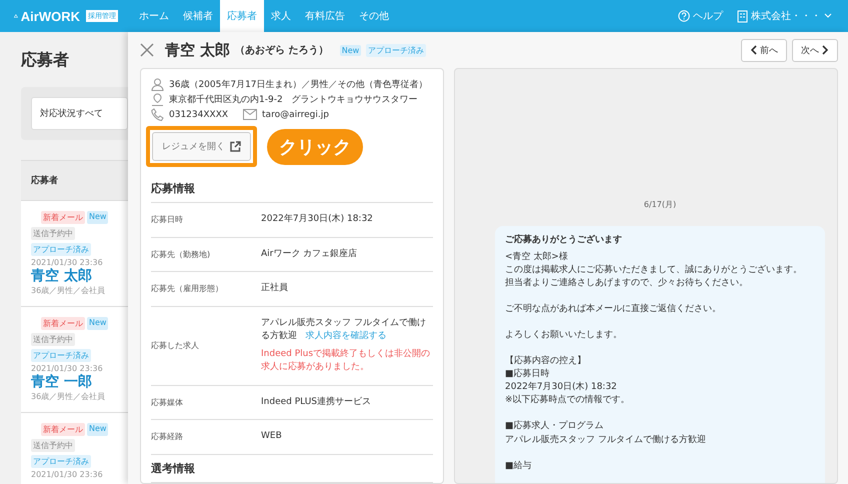 Image resolution: width=848 pixels, height=484 pixels. What do you see at coordinates (346, 336) in the screenshot?
I see `job-details-link: 求人内容を確認する` at bounding box center [346, 336].